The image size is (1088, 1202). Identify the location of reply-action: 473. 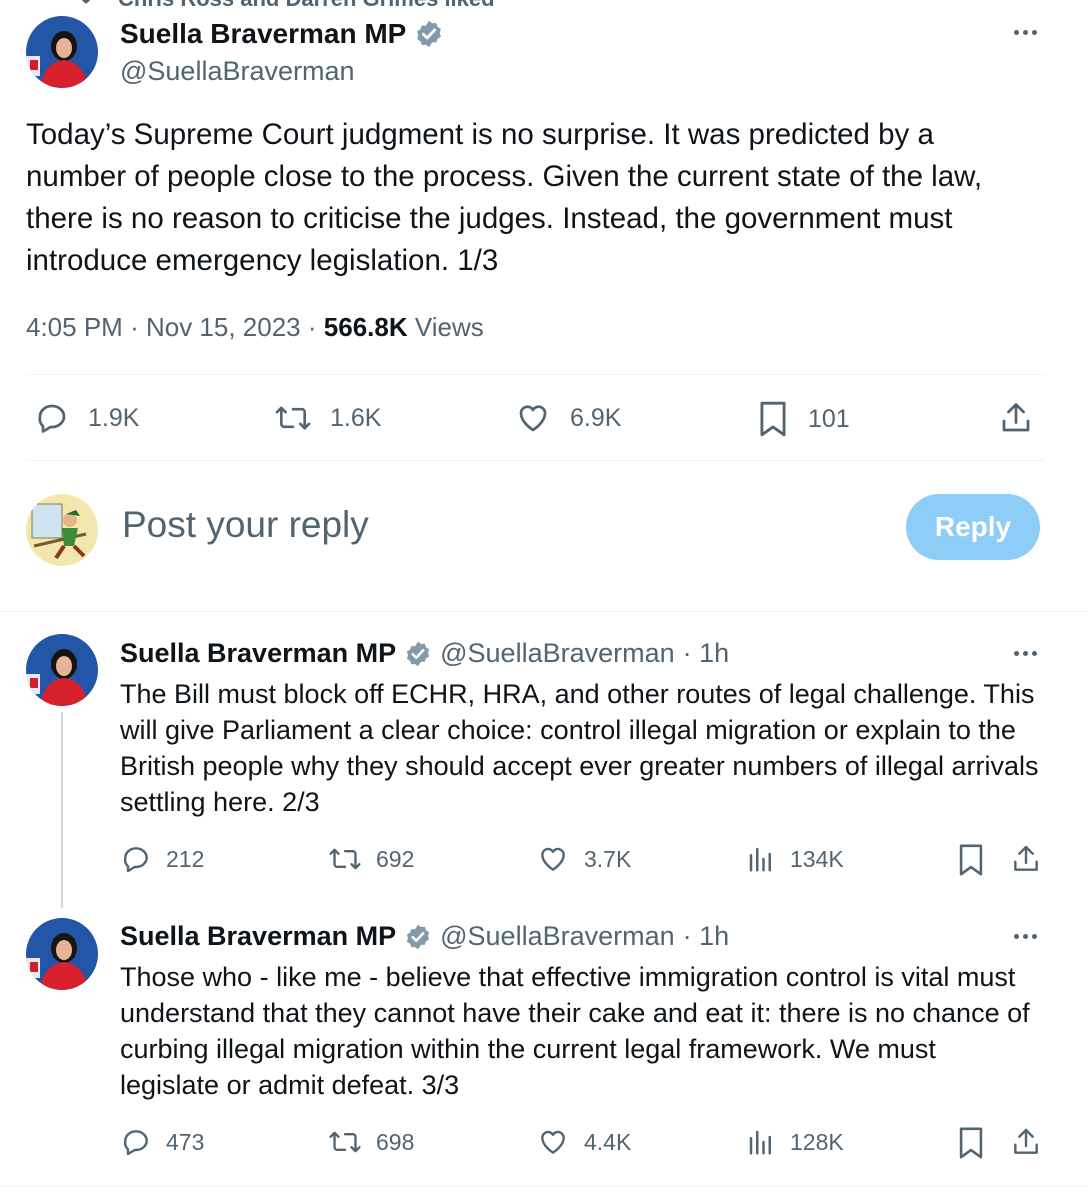
(162, 1142).